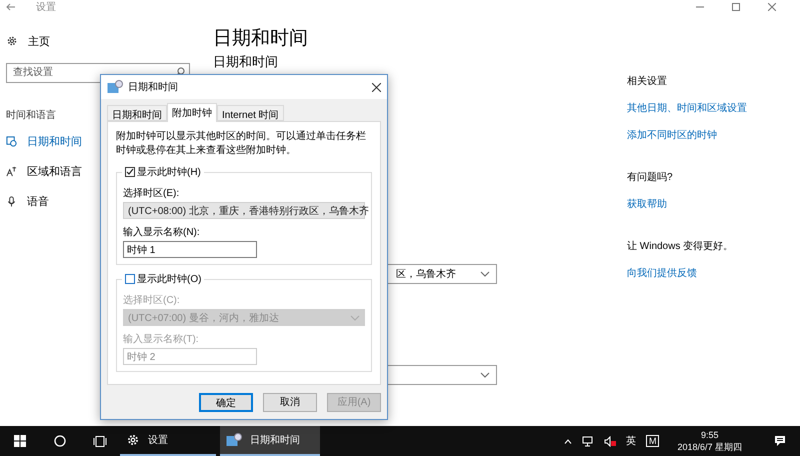  What do you see at coordinates (241, 144) in the screenshot?
I see `description: 附加时钟可以显示其他时区的时间。可以通过单击任务栏时钟或悬停在其上来查看这些附加时钟。` at bounding box center [241, 144].